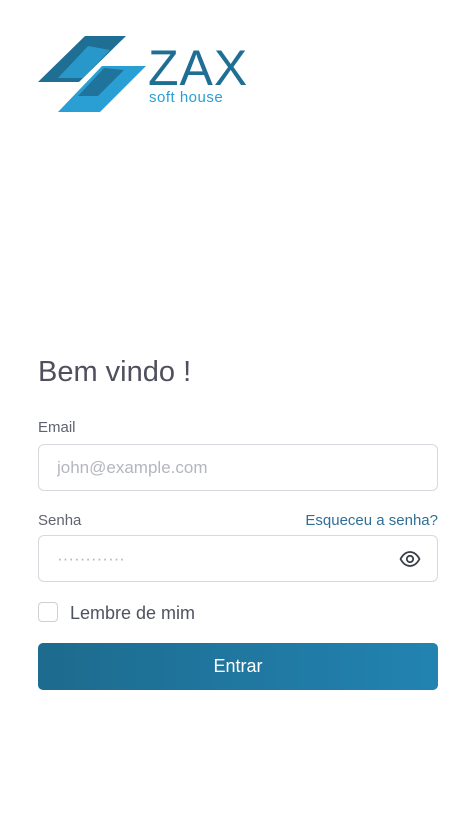  I want to click on password-input, so click(222, 558).